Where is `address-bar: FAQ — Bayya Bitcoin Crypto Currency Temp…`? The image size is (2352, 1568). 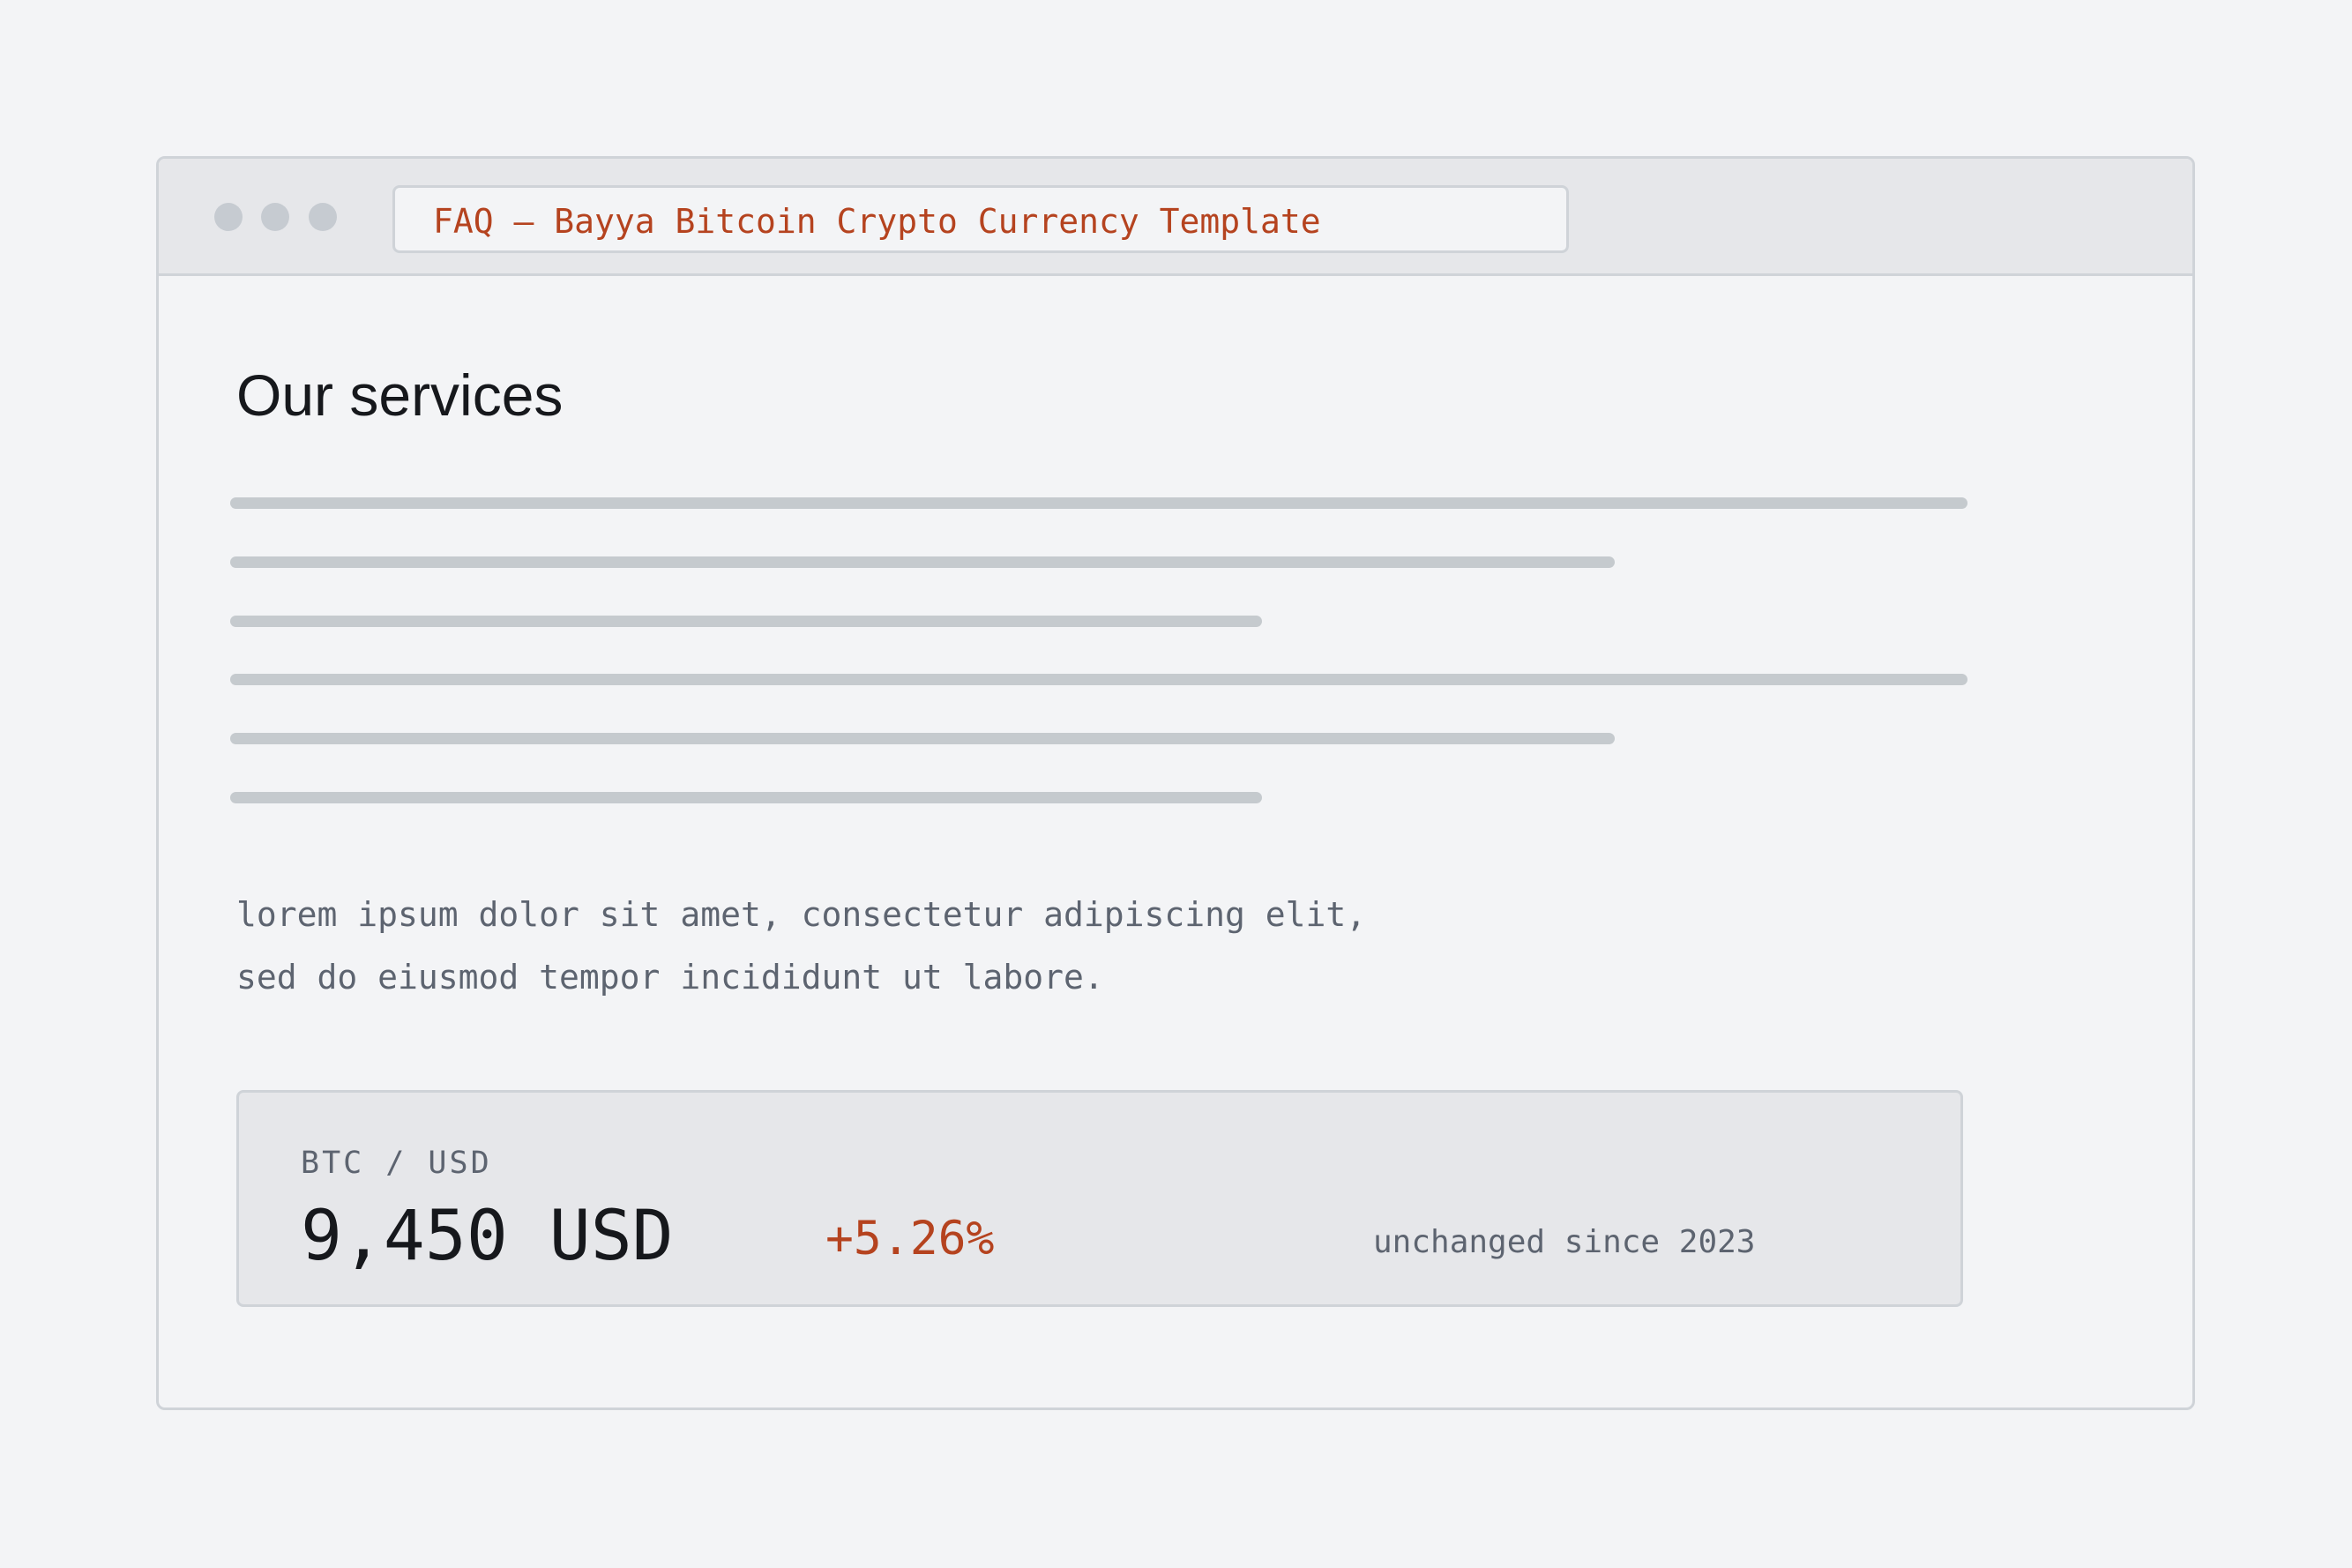
address-bar: FAQ — Bayya Bitcoin Crypto Currency Temp… is located at coordinates (980, 219).